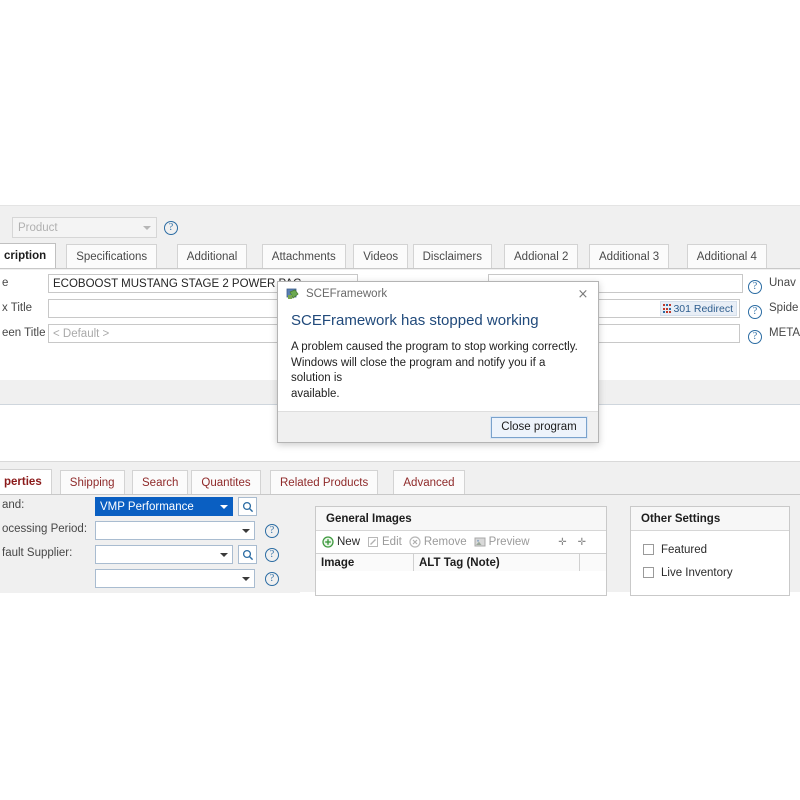 This screenshot has width=800, height=800. What do you see at coordinates (175, 530) in the screenshot?
I see `processing-period-combo` at bounding box center [175, 530].